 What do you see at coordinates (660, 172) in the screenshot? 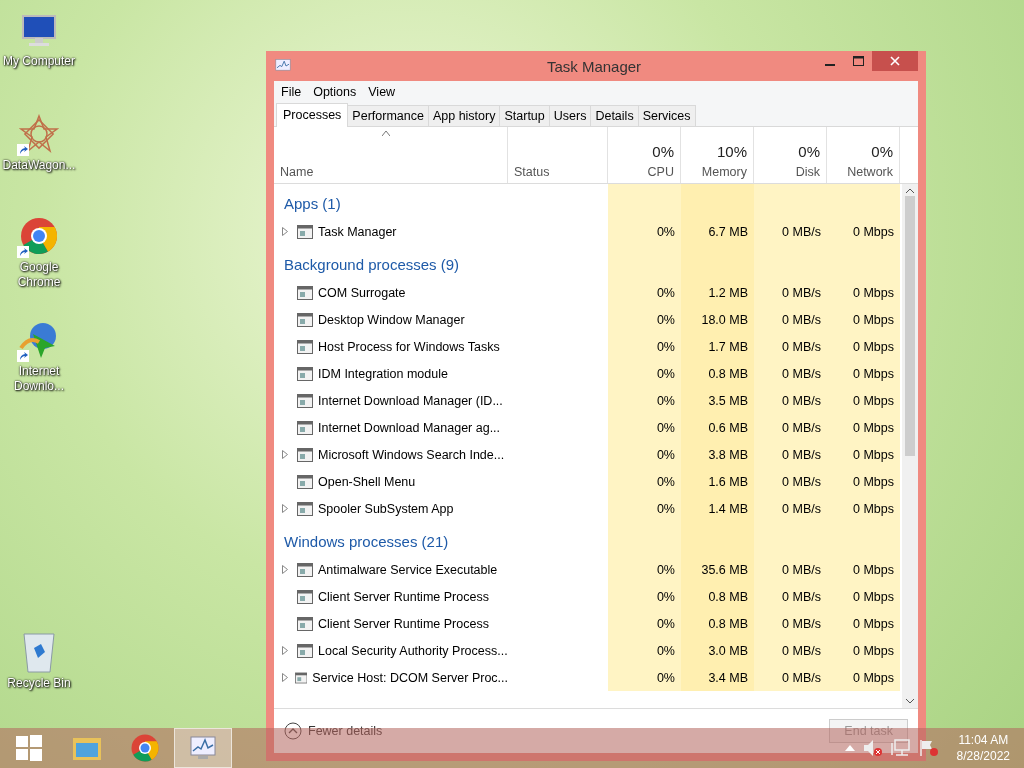
I see `column-label: CPU` at bounding box center [660, 172].